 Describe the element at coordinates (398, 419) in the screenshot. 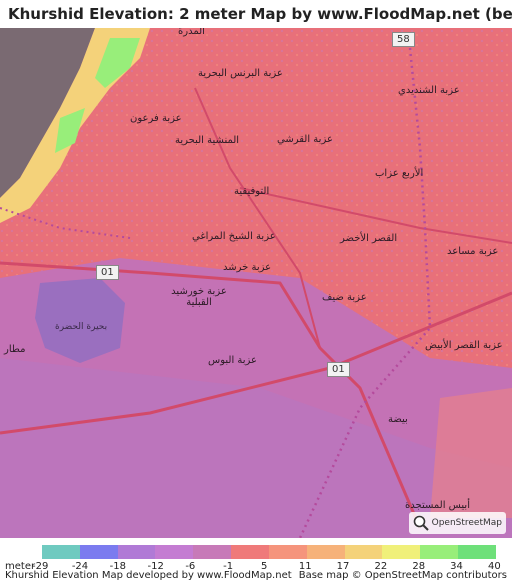

I see `map-label-18: بيضة` at that location.